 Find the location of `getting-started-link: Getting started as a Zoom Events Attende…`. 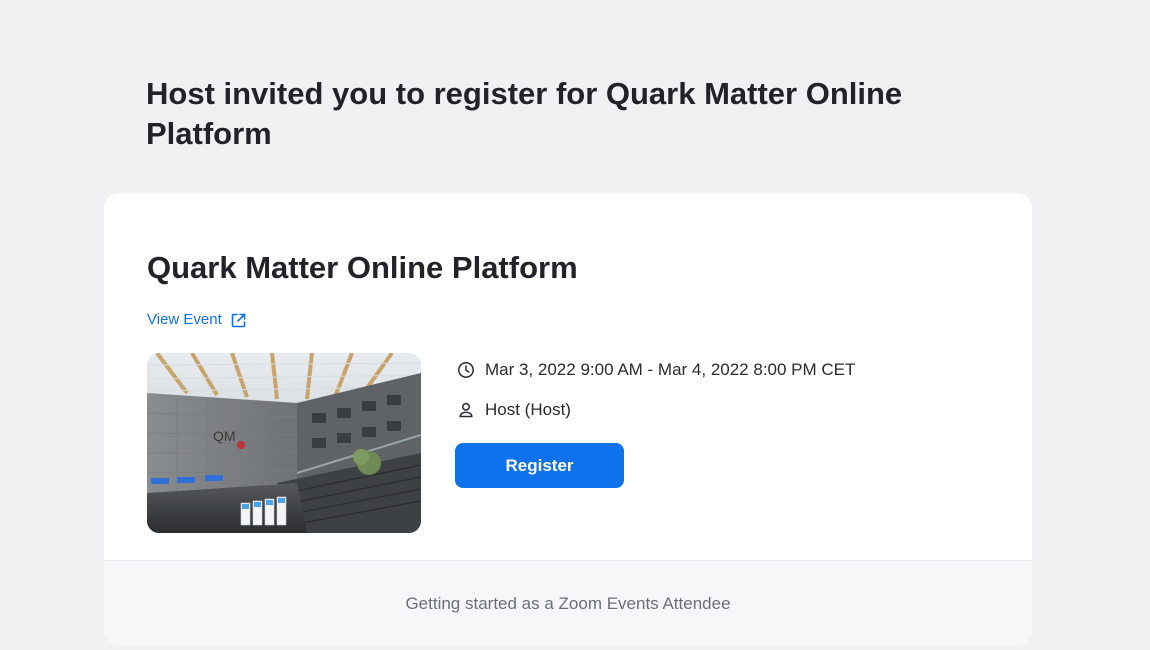

getting-started-link: Getting started as a Zoom Events Attende… is located at coordinates (567, 604).